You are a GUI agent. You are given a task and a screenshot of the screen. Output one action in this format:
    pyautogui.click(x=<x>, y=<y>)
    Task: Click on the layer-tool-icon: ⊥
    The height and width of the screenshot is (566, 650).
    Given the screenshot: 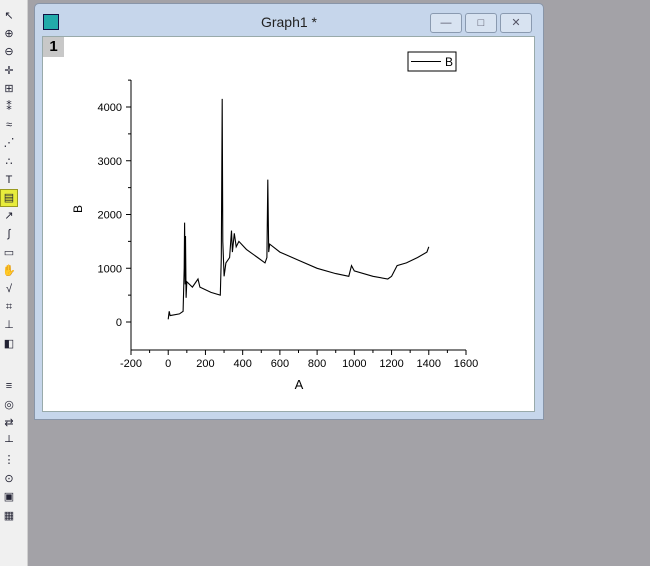 What is the action you would take?
    pyautogui.click(x=9, y=325)
    